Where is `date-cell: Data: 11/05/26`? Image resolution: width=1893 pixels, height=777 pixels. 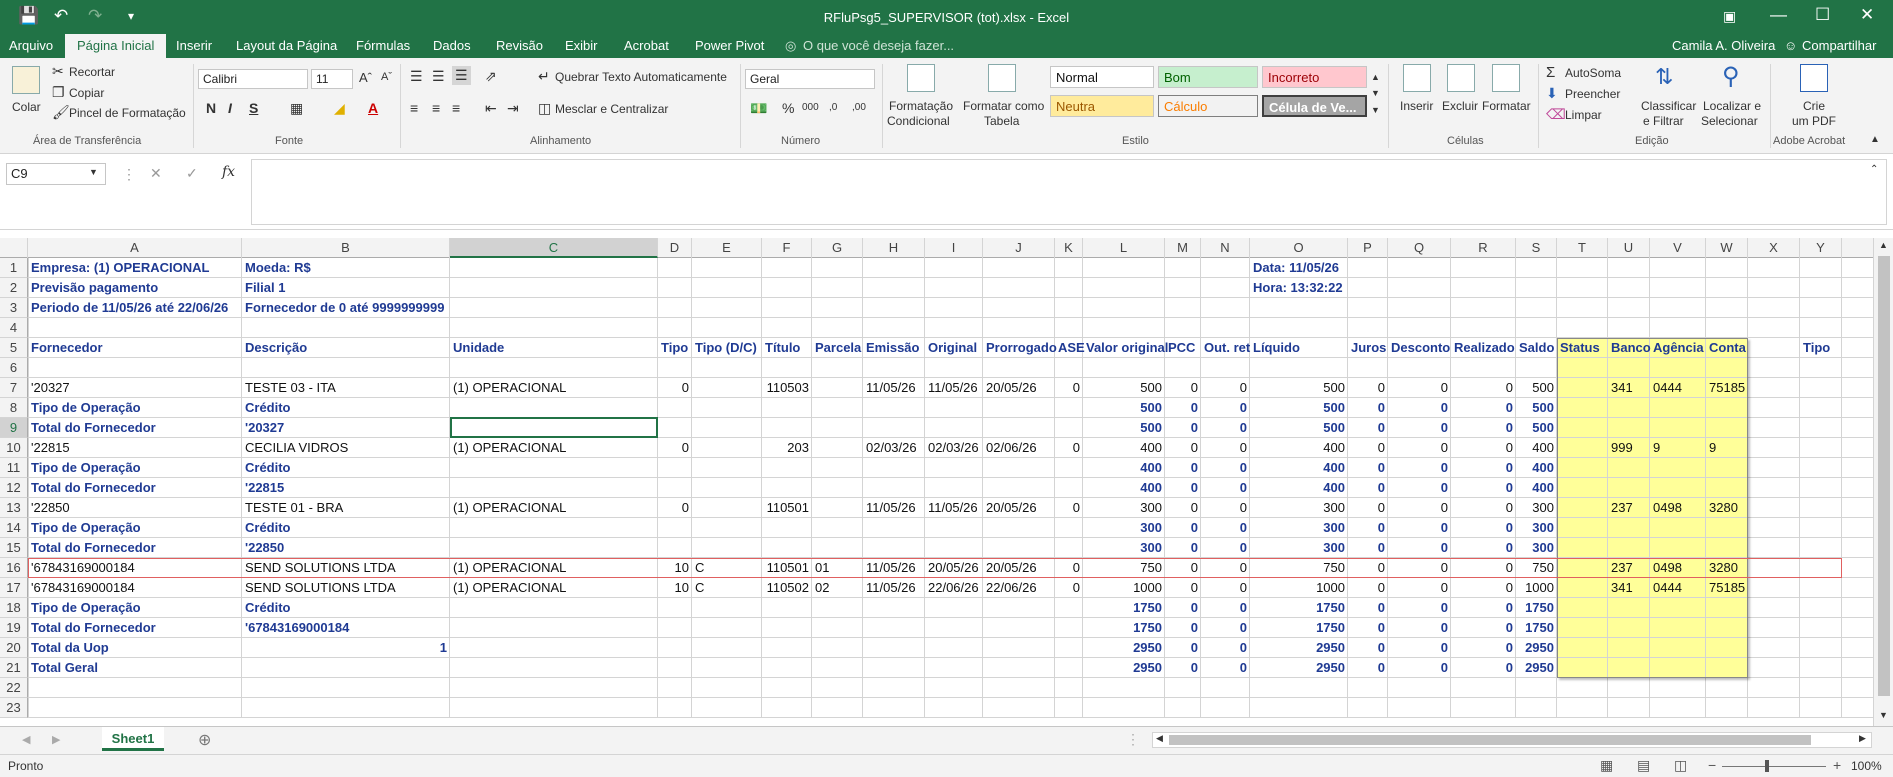 date-cell: Data: 11/05/26 is located at coordinates (1296, 268).